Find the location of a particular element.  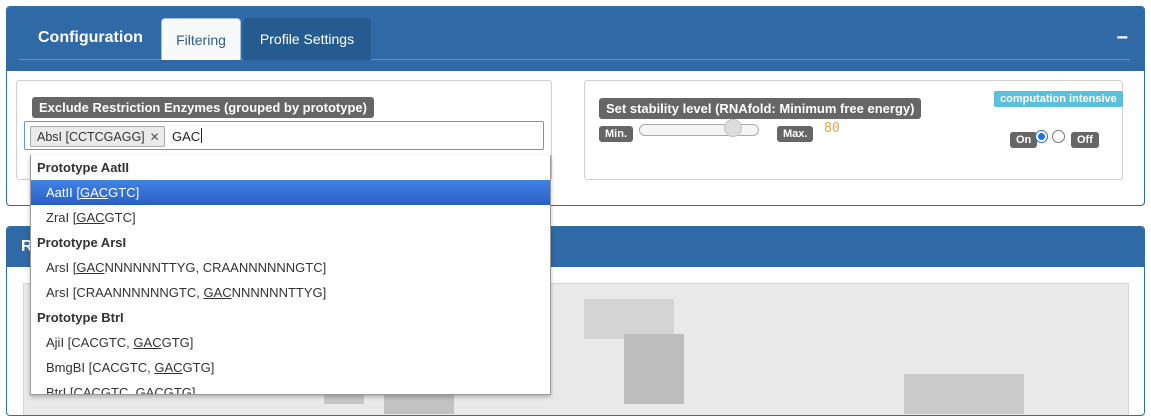

computation-intensive-badge: computation intensive is located at coordinates (1058, 99).